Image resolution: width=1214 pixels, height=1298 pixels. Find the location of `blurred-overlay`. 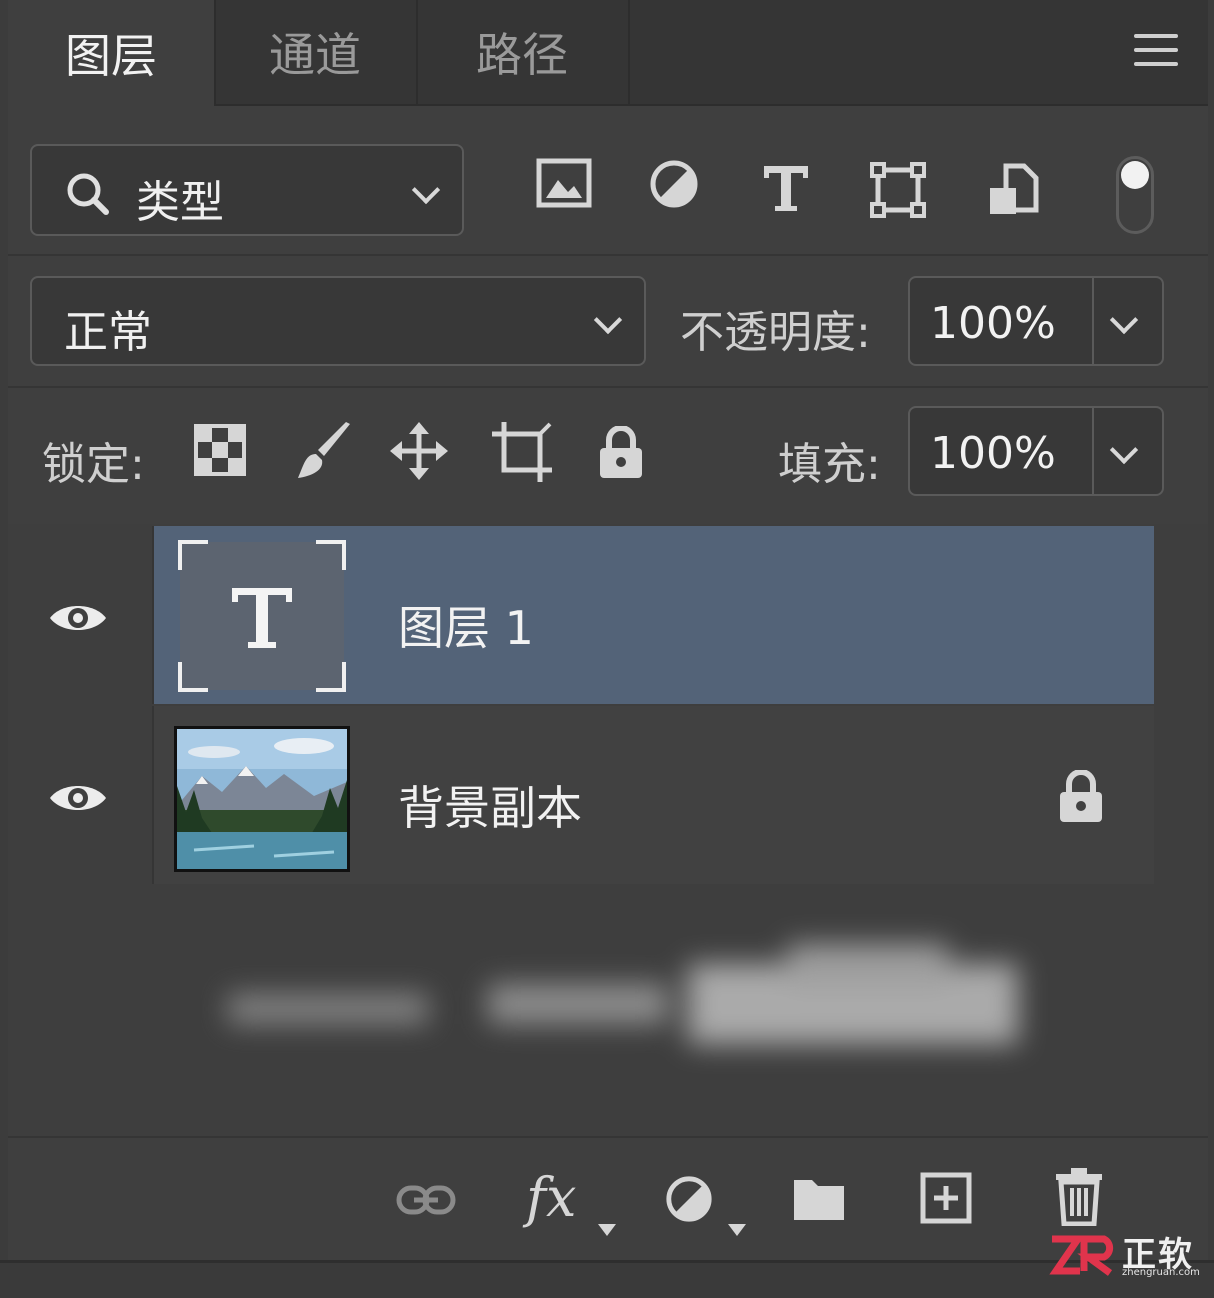

blurred-overlay is located at coordinates (623, 994).